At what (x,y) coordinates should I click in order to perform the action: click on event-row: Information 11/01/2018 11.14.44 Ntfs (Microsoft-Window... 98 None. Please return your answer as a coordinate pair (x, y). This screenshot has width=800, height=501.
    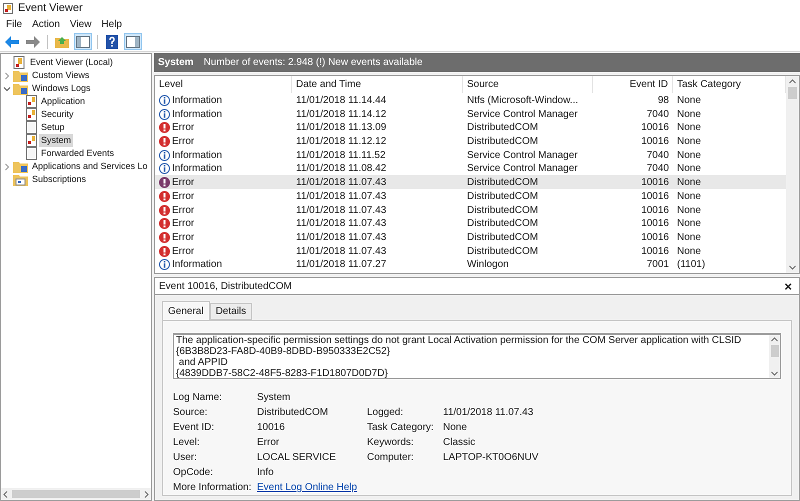
    Looking at the image, I should click on (470, 100).